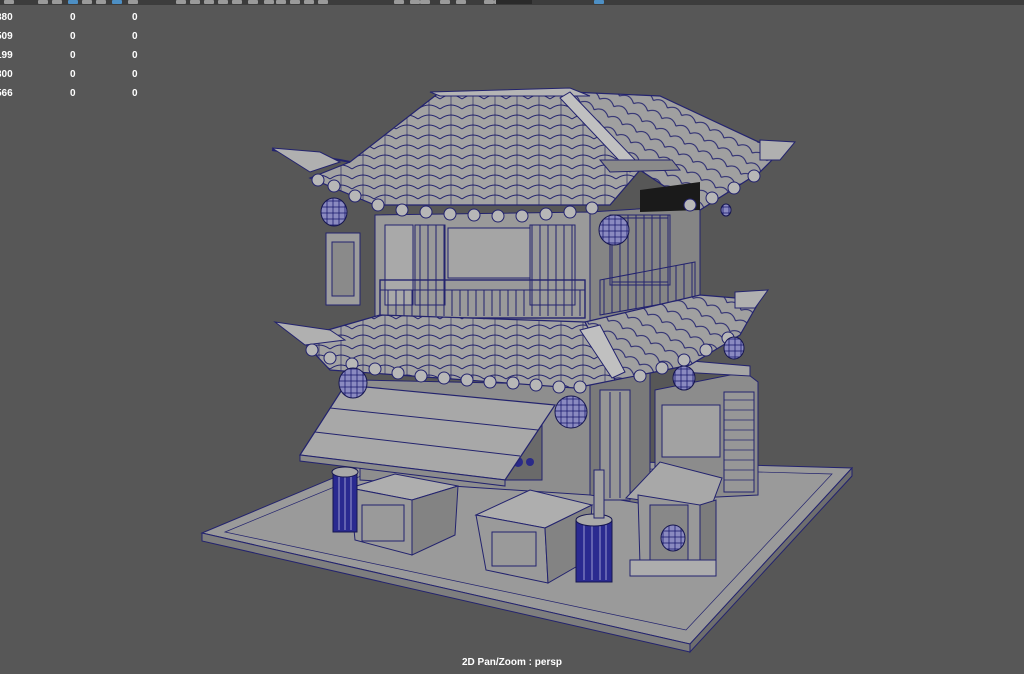  Describe the element at coordinates (309, 2) in the screenshot. I see `resolution-gate-icon` at that location.